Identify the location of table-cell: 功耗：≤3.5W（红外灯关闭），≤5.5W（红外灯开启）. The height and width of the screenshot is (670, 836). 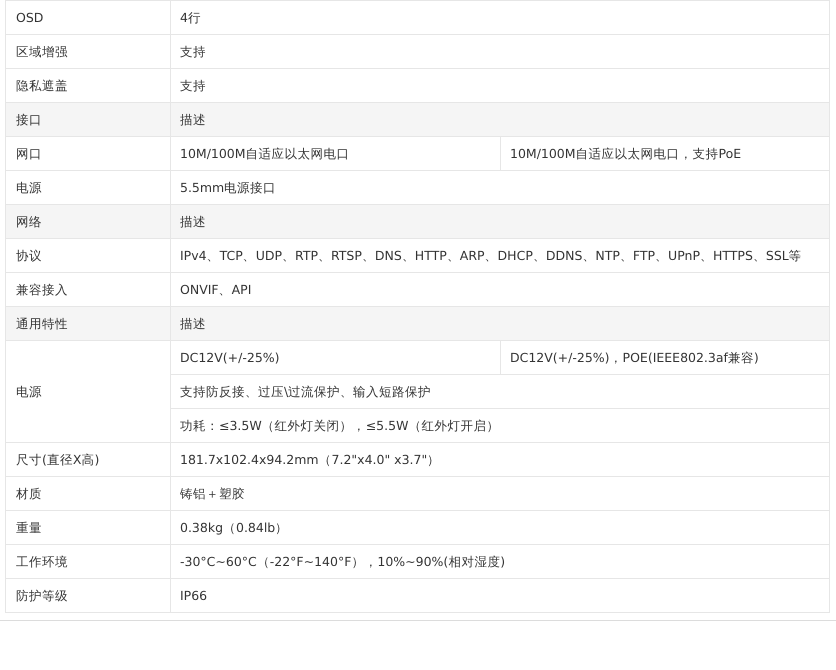
(500, 425).